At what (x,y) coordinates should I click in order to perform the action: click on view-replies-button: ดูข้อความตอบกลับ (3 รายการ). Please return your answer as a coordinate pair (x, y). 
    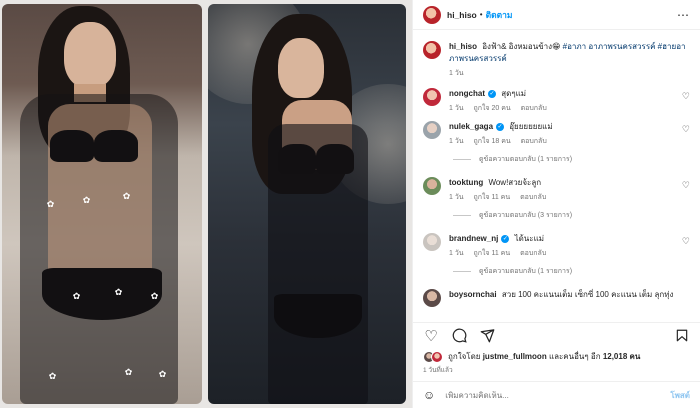
    Looking at the image, I should click on (571, 215).